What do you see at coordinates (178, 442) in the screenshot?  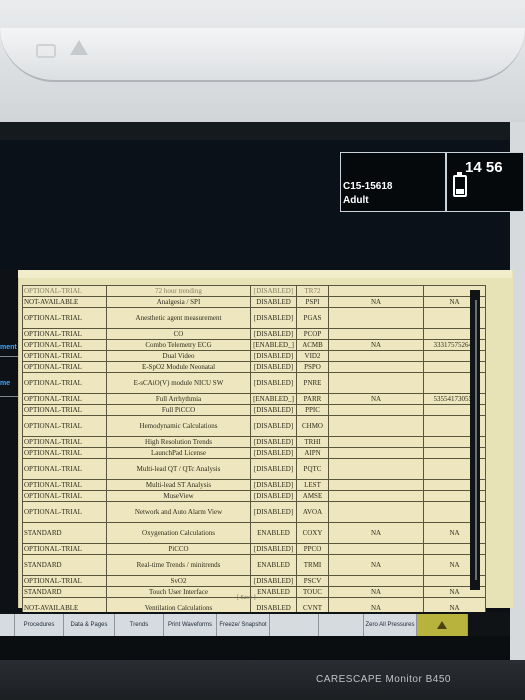 I see `feature-name: High Resolution Trends` at bounding box center [178, 442].